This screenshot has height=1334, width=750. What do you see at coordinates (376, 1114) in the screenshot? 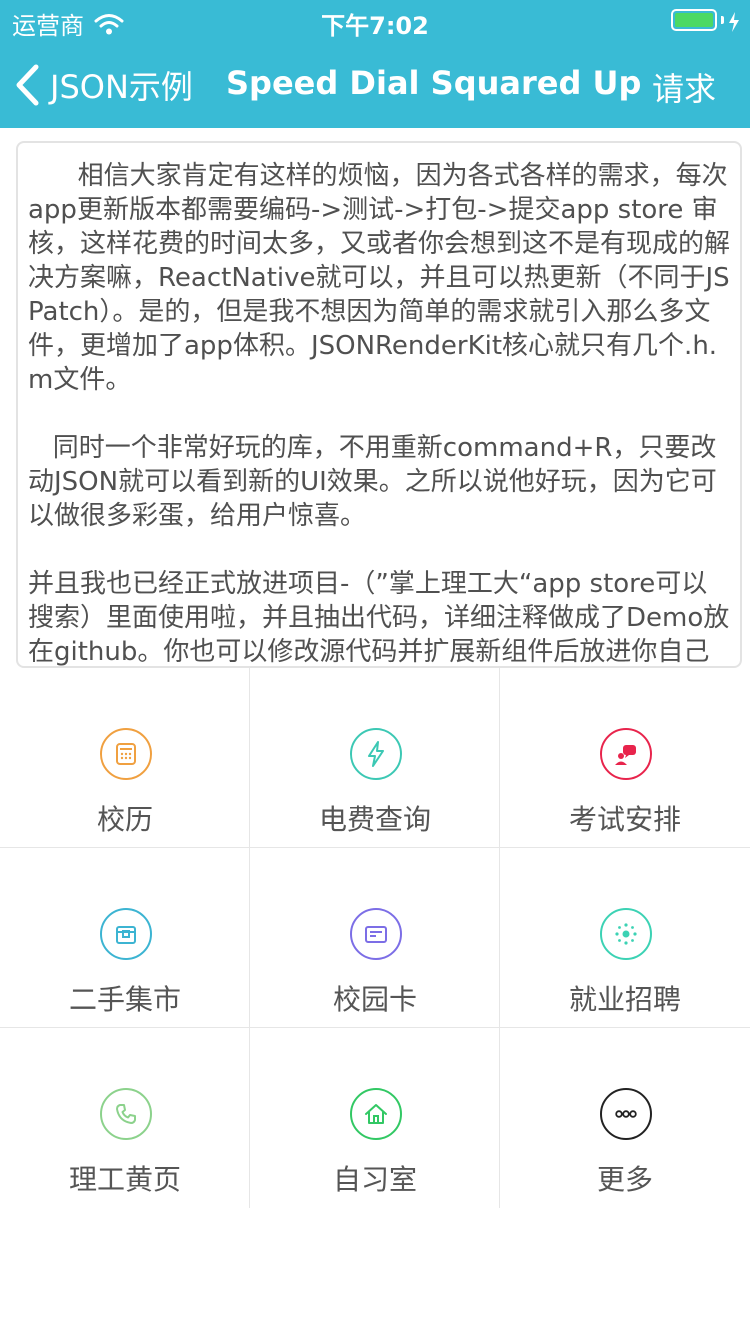
I see `home-icon` at bounding box center [376, 1114].